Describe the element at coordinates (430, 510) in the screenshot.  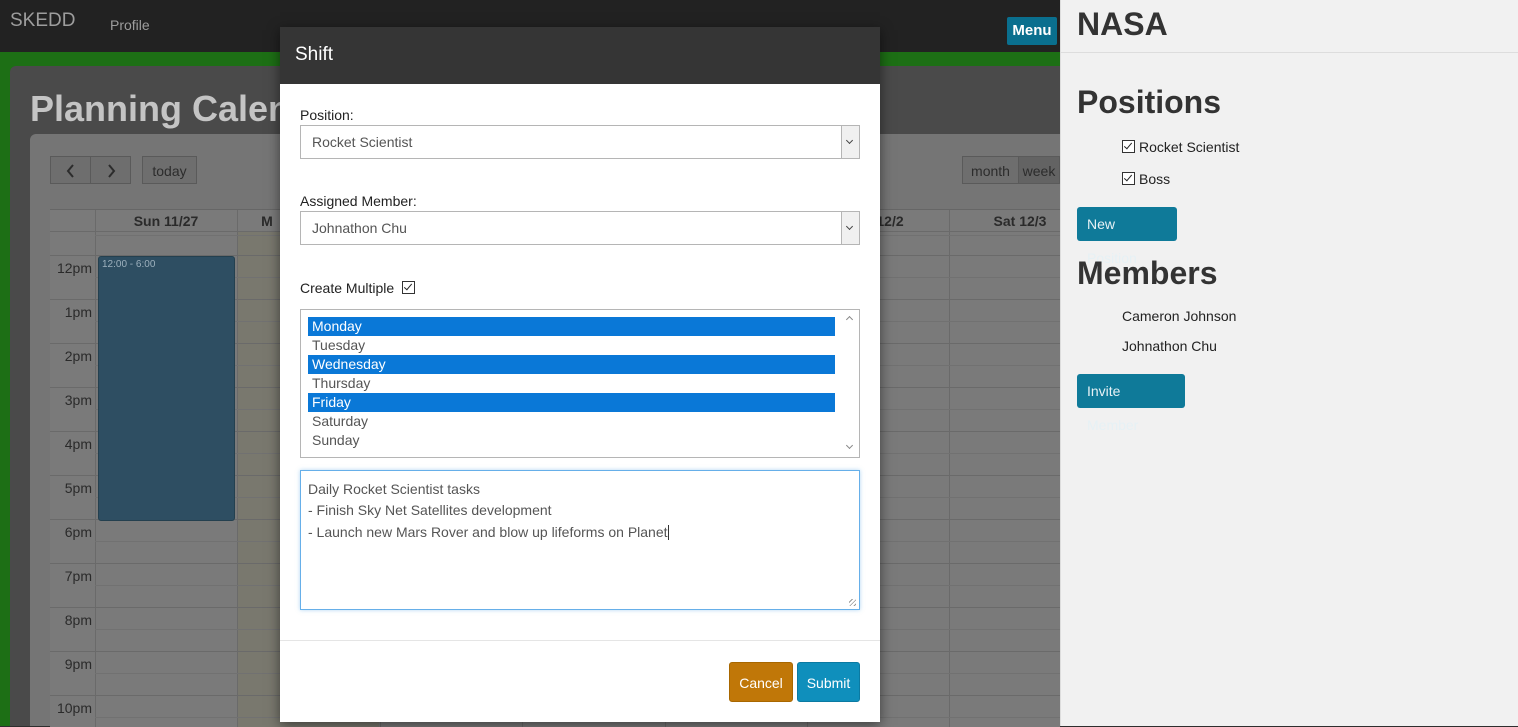
I see `notes-line: - Finish Sky Net Satellites development` at that location.